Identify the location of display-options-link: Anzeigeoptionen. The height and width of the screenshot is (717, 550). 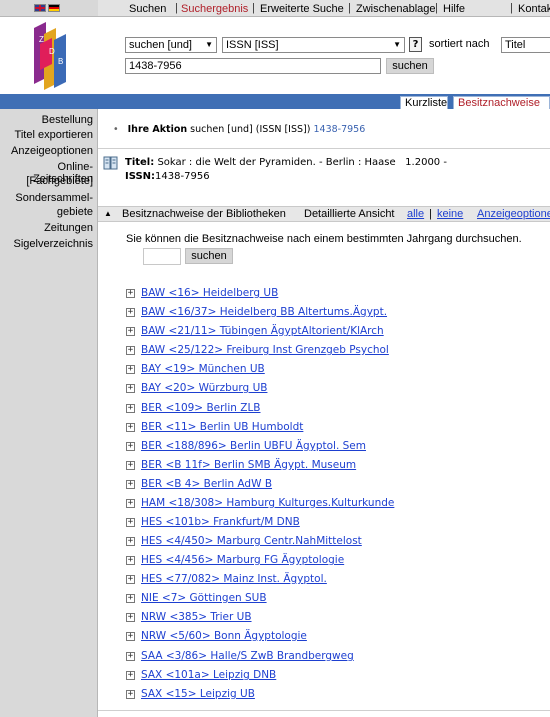
(513, 214).